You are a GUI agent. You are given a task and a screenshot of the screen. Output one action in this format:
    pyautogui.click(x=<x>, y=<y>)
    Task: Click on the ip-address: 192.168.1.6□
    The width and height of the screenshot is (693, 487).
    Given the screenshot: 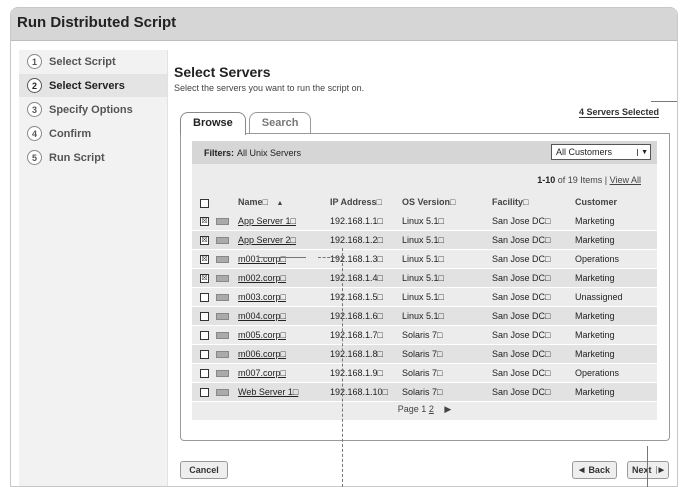 What is the action you would take?
    pyautogui.click(x=356, y=316)
    